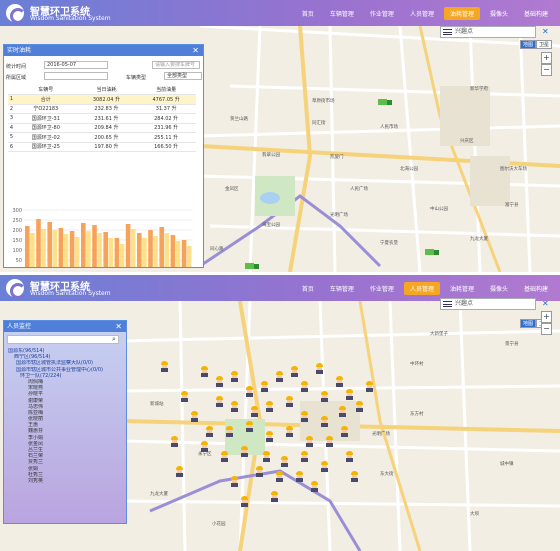 Image resolution: width=560 pixels, height=551 pixels. Describe the element at coordinates (102, 118) in the screenshot. I see `table-row: 3 国源环卫-31 231.61 升 284.02 升` at that location.